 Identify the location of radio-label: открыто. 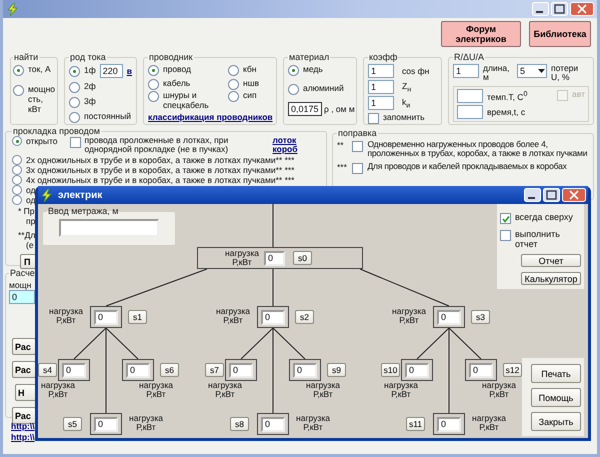
(42, 141).